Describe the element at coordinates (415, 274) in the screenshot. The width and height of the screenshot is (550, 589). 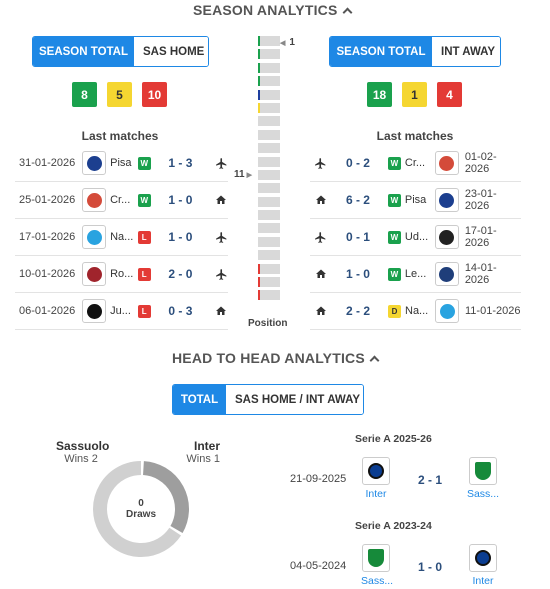
I see `match-row: 1 - 0 W Le... 14-01-2026` at that location.